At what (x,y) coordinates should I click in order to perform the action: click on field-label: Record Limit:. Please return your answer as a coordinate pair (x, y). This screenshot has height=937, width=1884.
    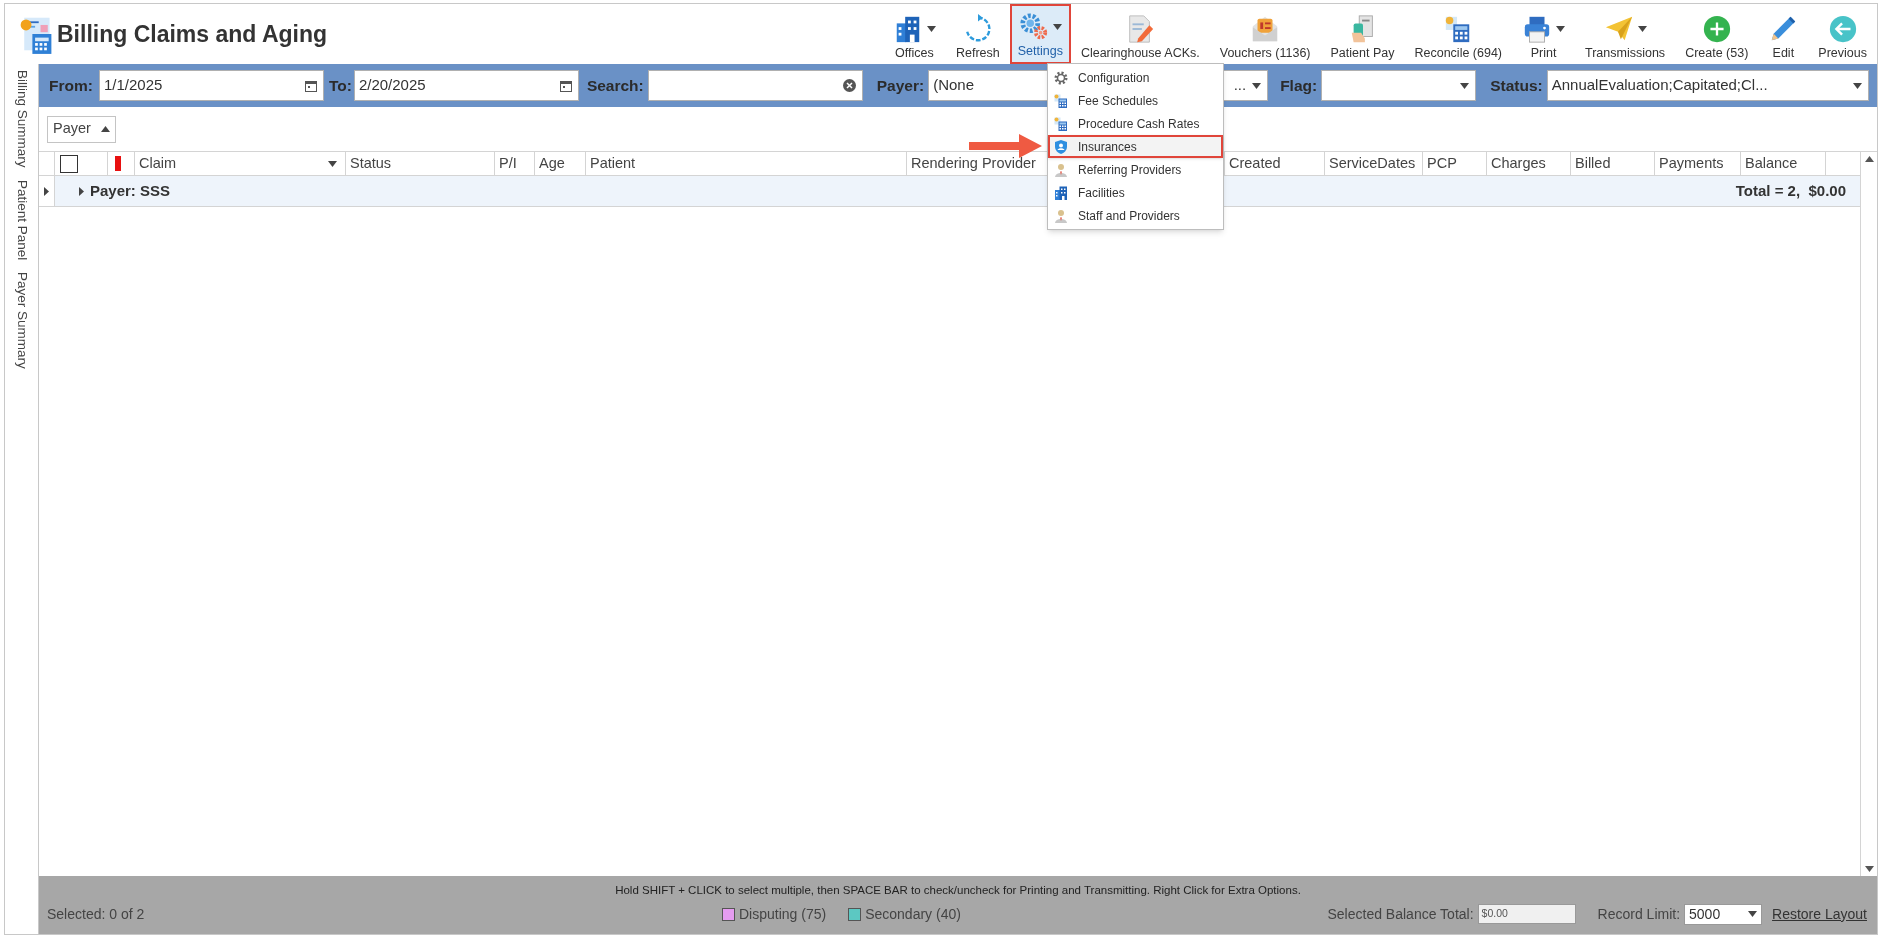
    Looking at the image, I should click on (1639, 914).